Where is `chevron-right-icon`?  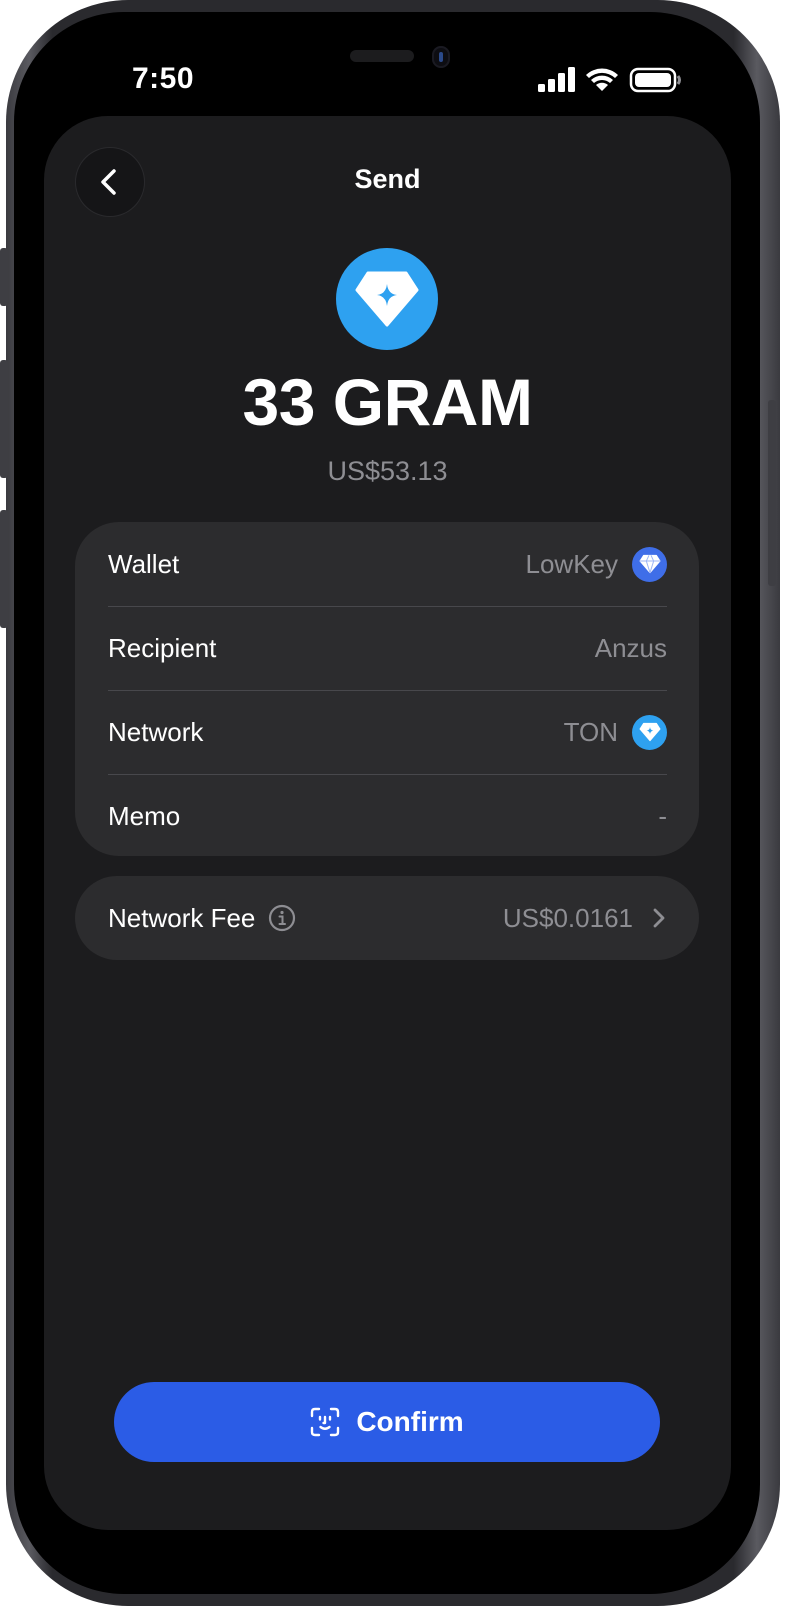
chevron-right-icon is located at coordinates (659, 918).